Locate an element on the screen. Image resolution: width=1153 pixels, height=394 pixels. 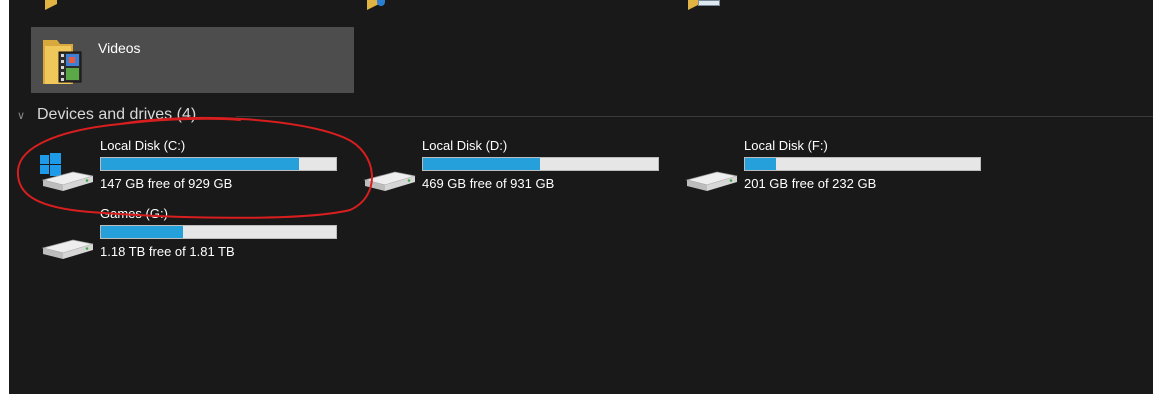
devices-group-title: Devices and drives (4) is located at coordinates (117, 114).